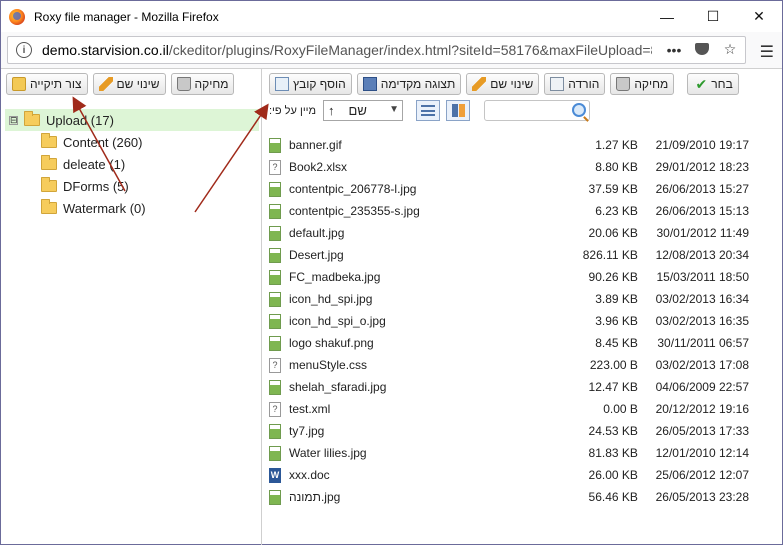 Image resolution: width=783 pixels, height=546 pixels. Describe the element at coordinates (702, 255) in the screenshot. I see `file-date: 12/08/2013 20:34` at that location.